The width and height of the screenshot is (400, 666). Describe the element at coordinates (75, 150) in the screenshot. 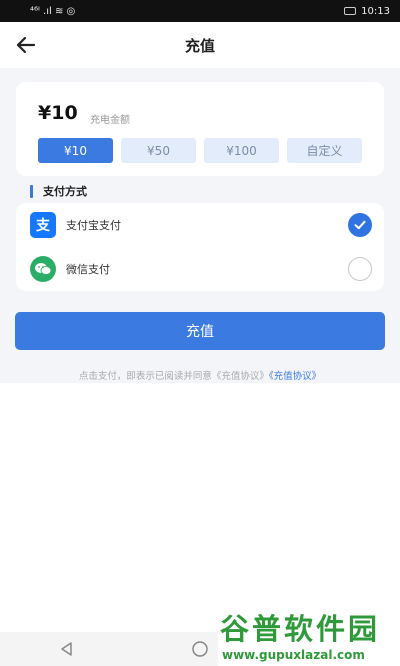

I see `amount-option-10: ¥10` at that location.